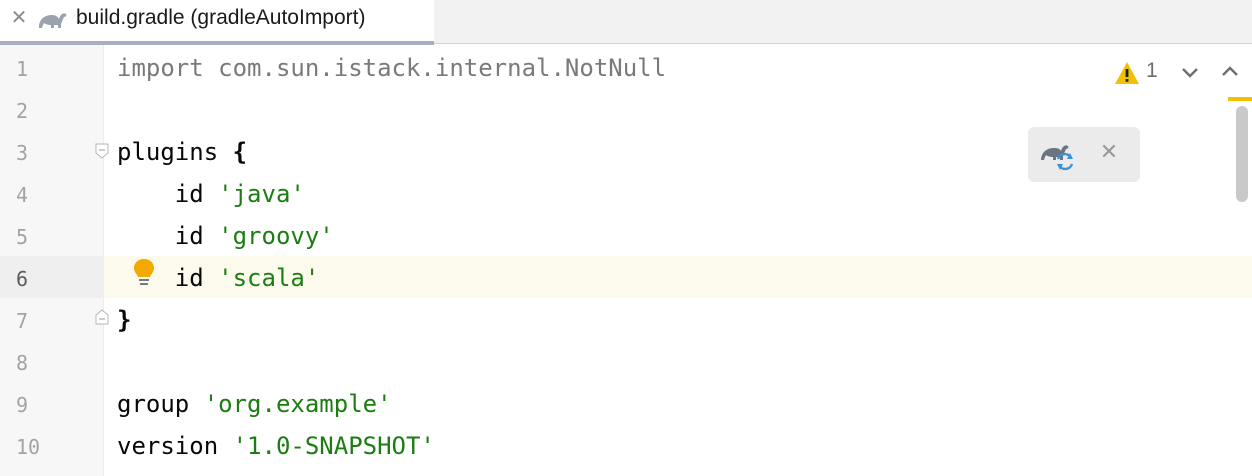  I want to click on string-literal: 'org.example', so click(297, 404).